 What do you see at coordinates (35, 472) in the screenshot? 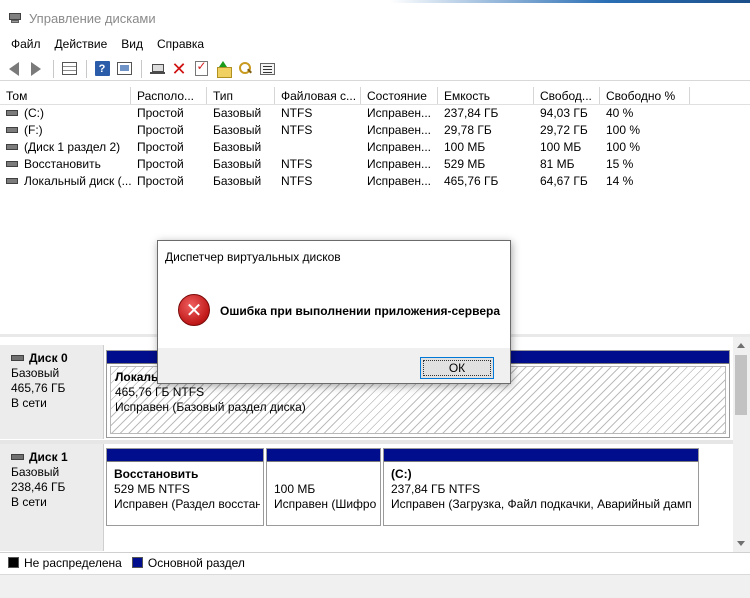
I see `disk-1-type: Базовый` at bounding box center [35, 472].